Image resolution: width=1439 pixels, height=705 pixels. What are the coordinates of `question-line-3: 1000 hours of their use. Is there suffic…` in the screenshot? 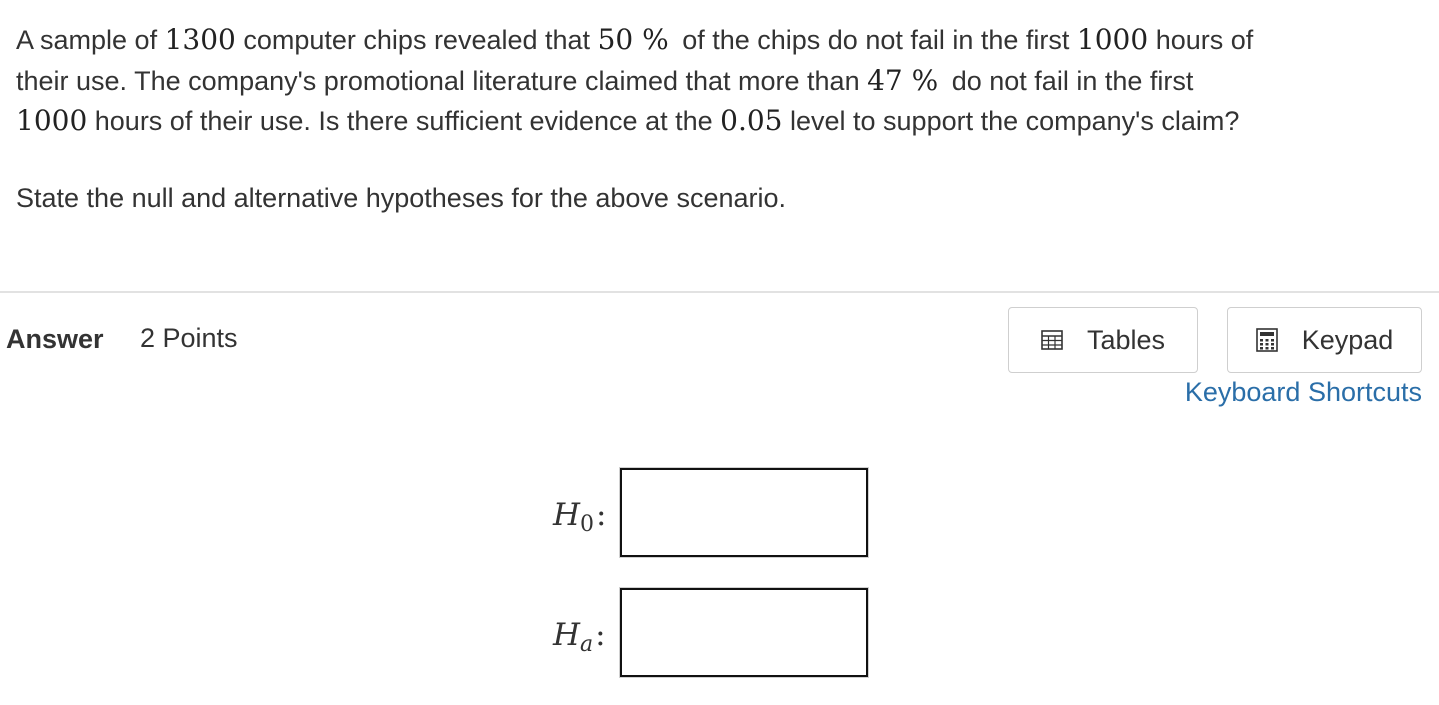 It's located at (716, 121).